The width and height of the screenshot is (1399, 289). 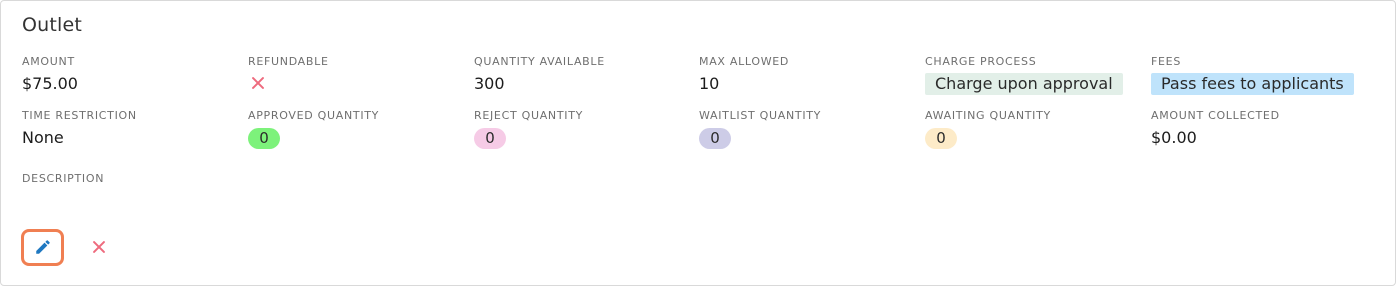 I want to click on field-fees: FEES Pass fees to applicants, so click(x=1261, y=75).